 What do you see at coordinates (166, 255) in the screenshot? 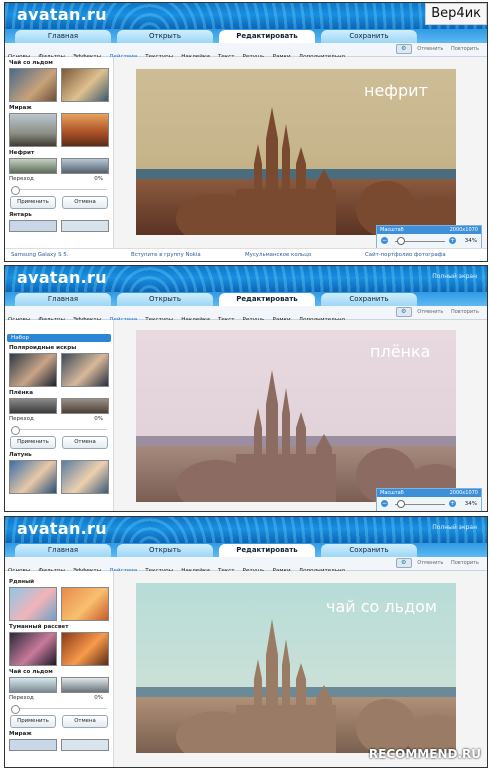
I see `footer-link: Вступите в группу Nokia` at bounding box center [166, 255].